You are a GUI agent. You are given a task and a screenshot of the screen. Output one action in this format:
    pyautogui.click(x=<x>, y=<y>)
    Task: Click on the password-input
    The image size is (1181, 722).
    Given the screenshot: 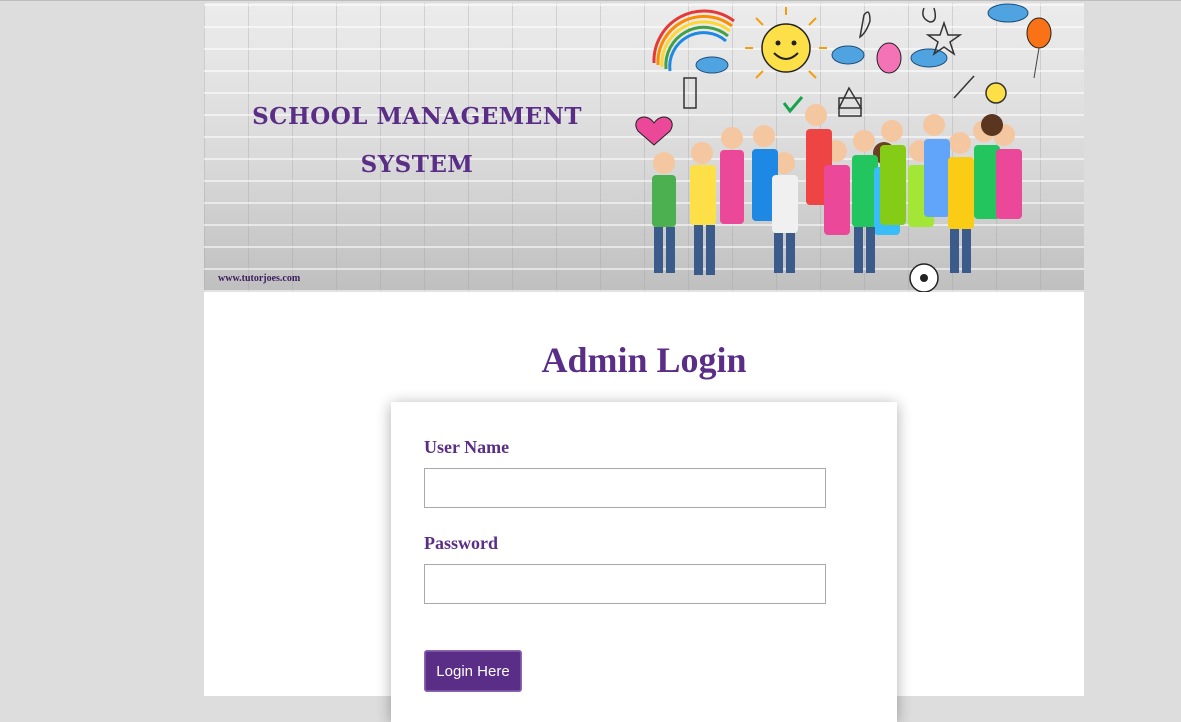 What is the action you would take?
    pyautogui.click(x=625, y=584)
    